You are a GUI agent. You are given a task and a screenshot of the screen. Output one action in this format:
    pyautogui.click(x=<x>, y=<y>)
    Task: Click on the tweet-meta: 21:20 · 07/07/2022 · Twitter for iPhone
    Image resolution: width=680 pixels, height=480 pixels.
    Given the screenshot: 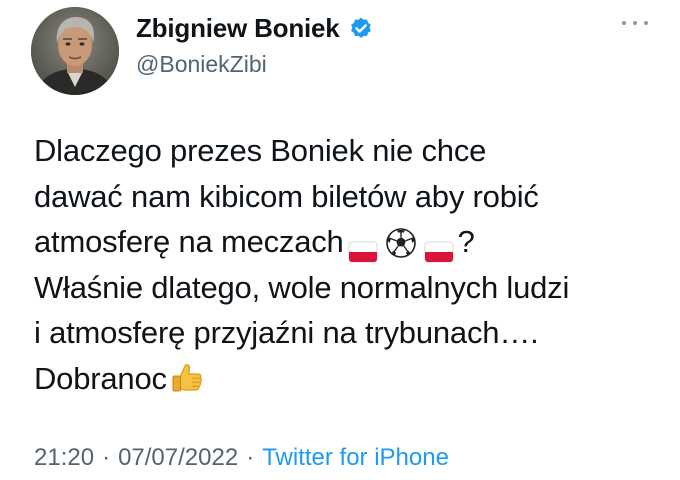 What is the action you would take?
    pyautogui.click(x=241, y=458)
    